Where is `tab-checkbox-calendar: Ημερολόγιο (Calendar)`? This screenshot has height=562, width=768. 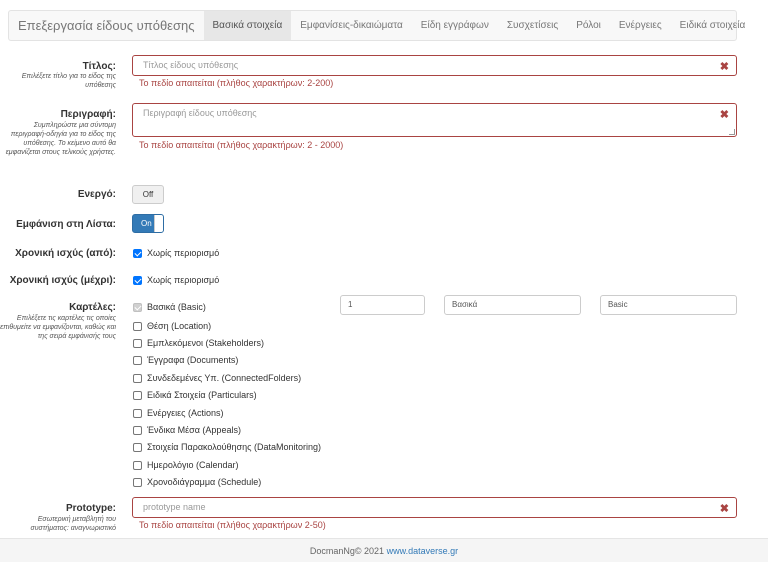
tab-checkbox-calendar: Ημερολόγιο (Calendar) is located at coordinates (186, 465).